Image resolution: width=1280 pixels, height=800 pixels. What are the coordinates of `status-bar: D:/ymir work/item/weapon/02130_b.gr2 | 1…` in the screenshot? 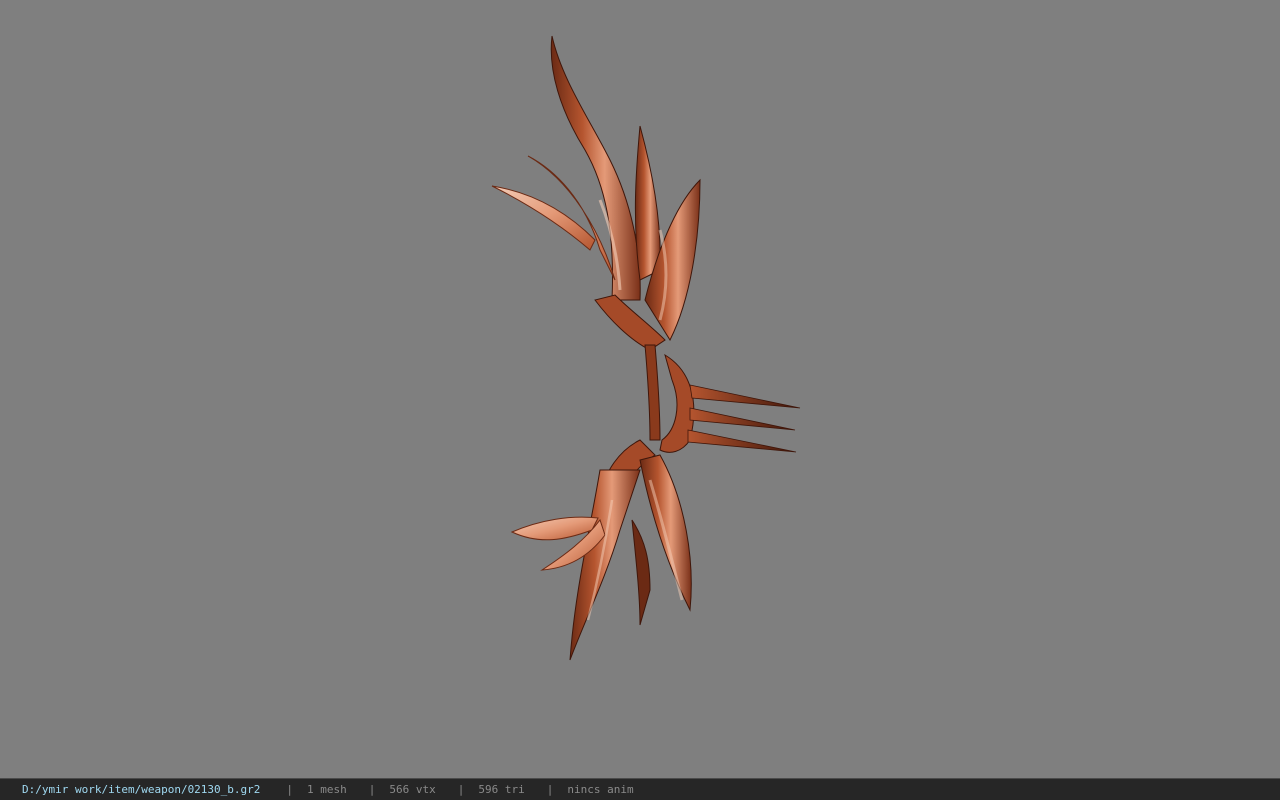 It's located at (640, 789).